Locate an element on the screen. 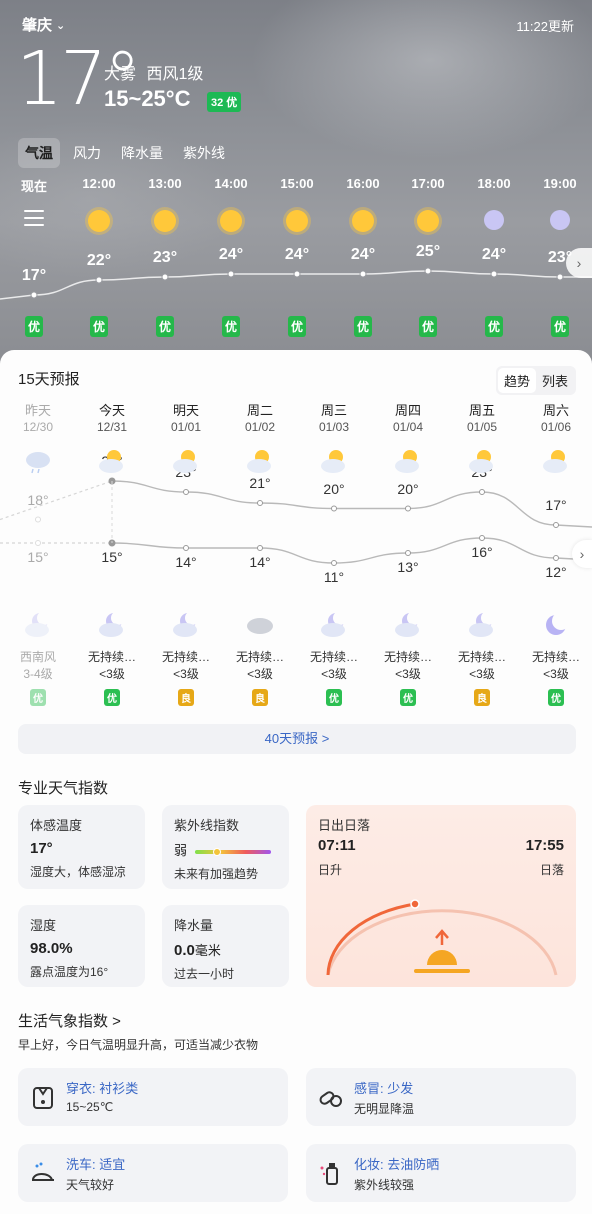  pills-icon is located at coordinates (330, 1099).